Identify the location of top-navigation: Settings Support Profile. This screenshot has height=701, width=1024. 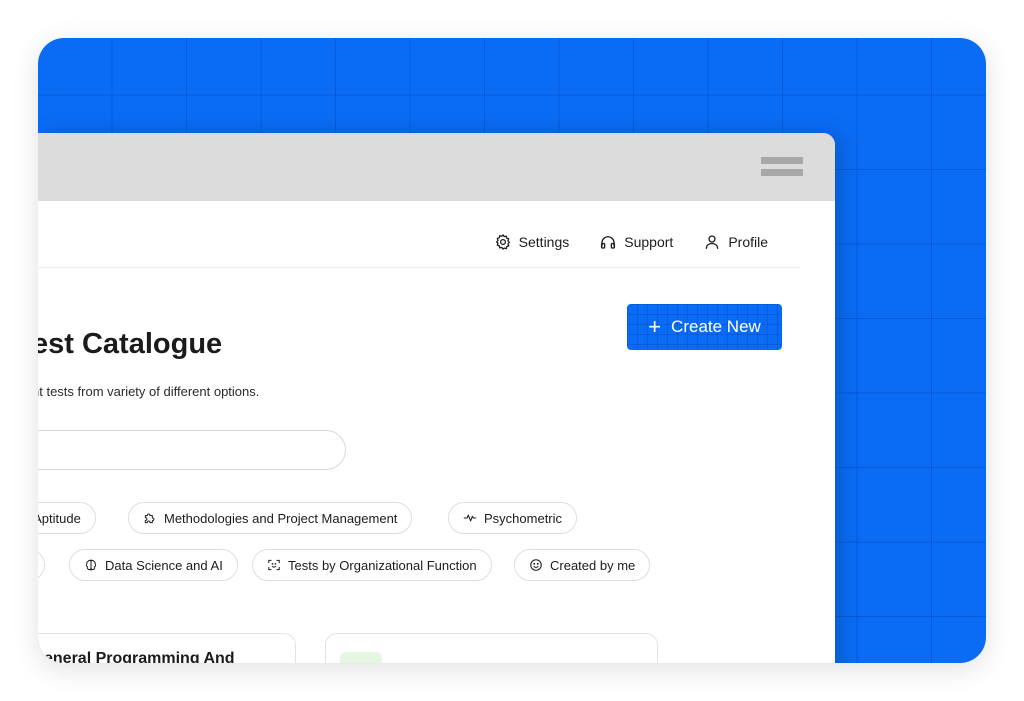
(631, 242).